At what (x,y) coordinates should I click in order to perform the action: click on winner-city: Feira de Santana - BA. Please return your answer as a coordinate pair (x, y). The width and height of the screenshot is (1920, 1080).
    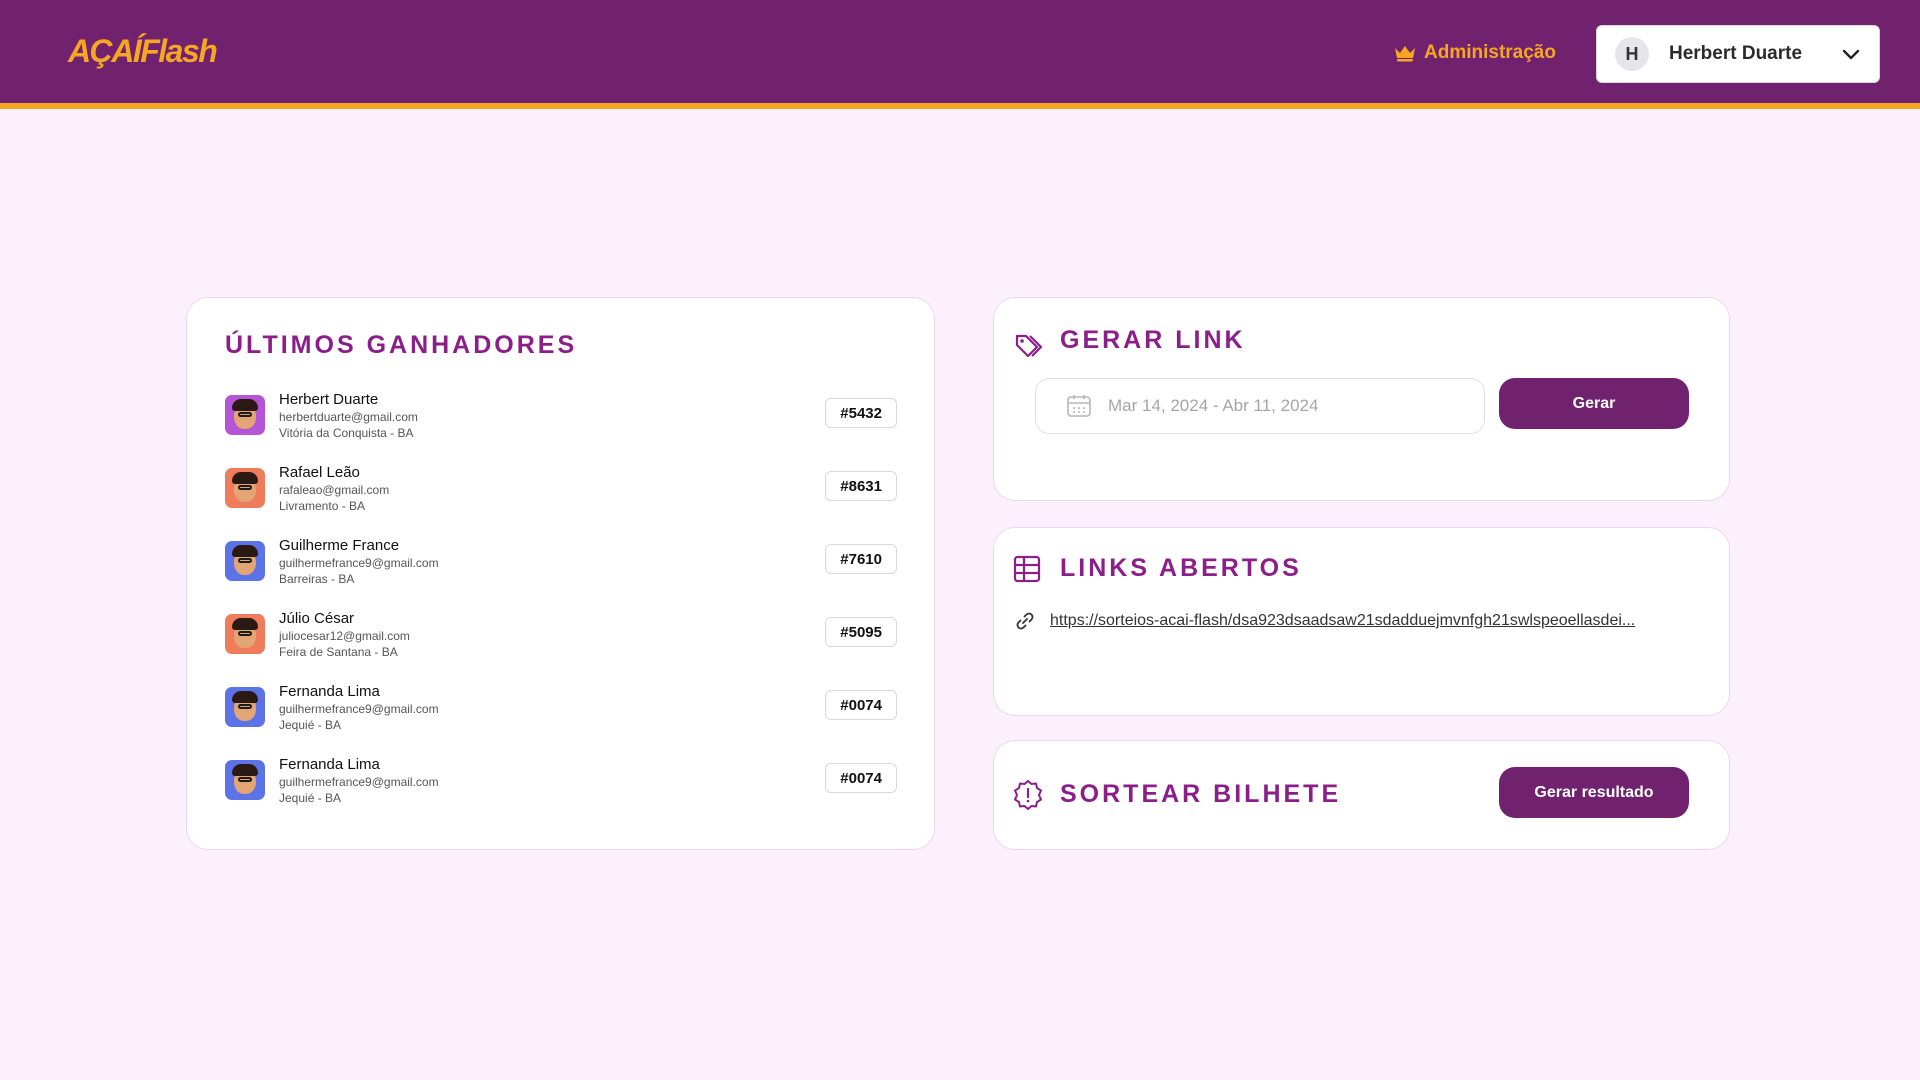
    Looking at the image, I should click on (338, 652).